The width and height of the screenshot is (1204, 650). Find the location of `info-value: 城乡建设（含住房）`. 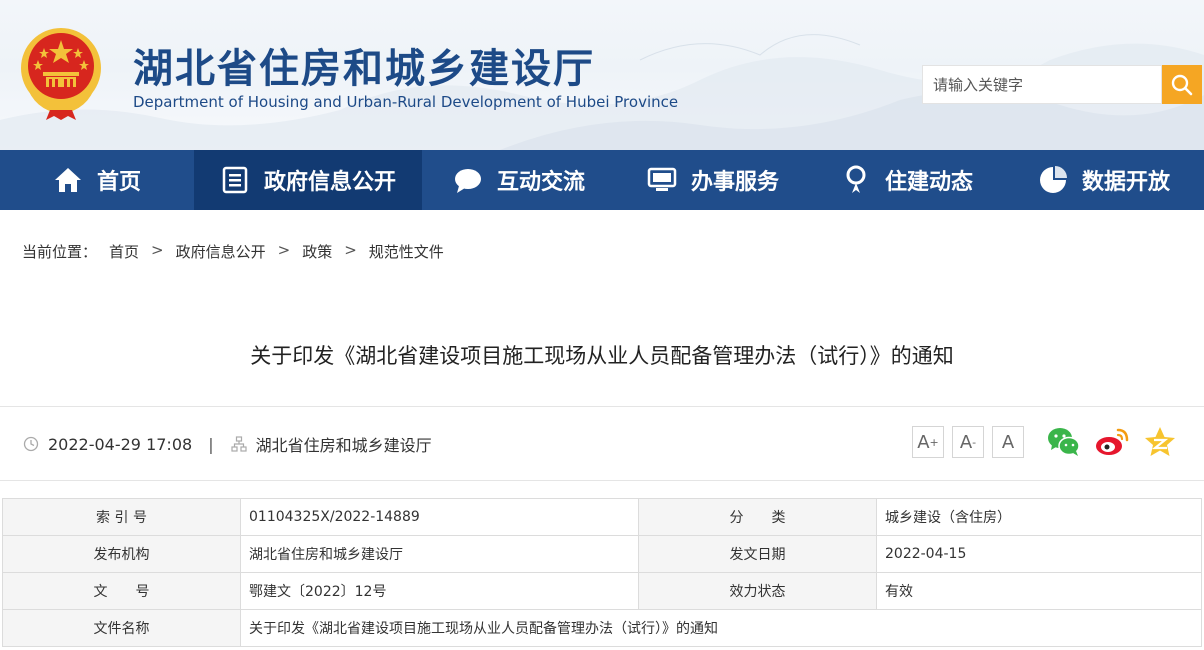

info-value: 城乡建设（含住房） is located at coordinates (1039, 517).